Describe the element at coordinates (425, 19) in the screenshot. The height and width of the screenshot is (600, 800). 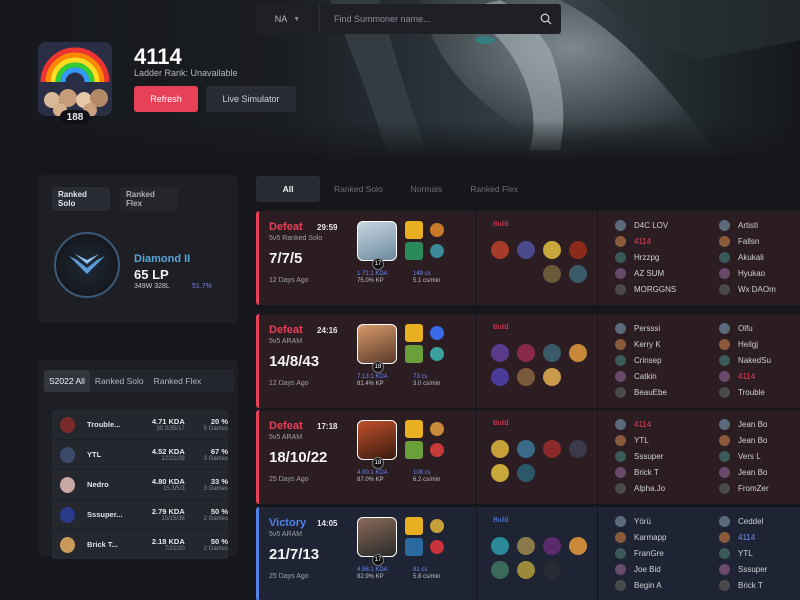
I see `search-input` at that location.